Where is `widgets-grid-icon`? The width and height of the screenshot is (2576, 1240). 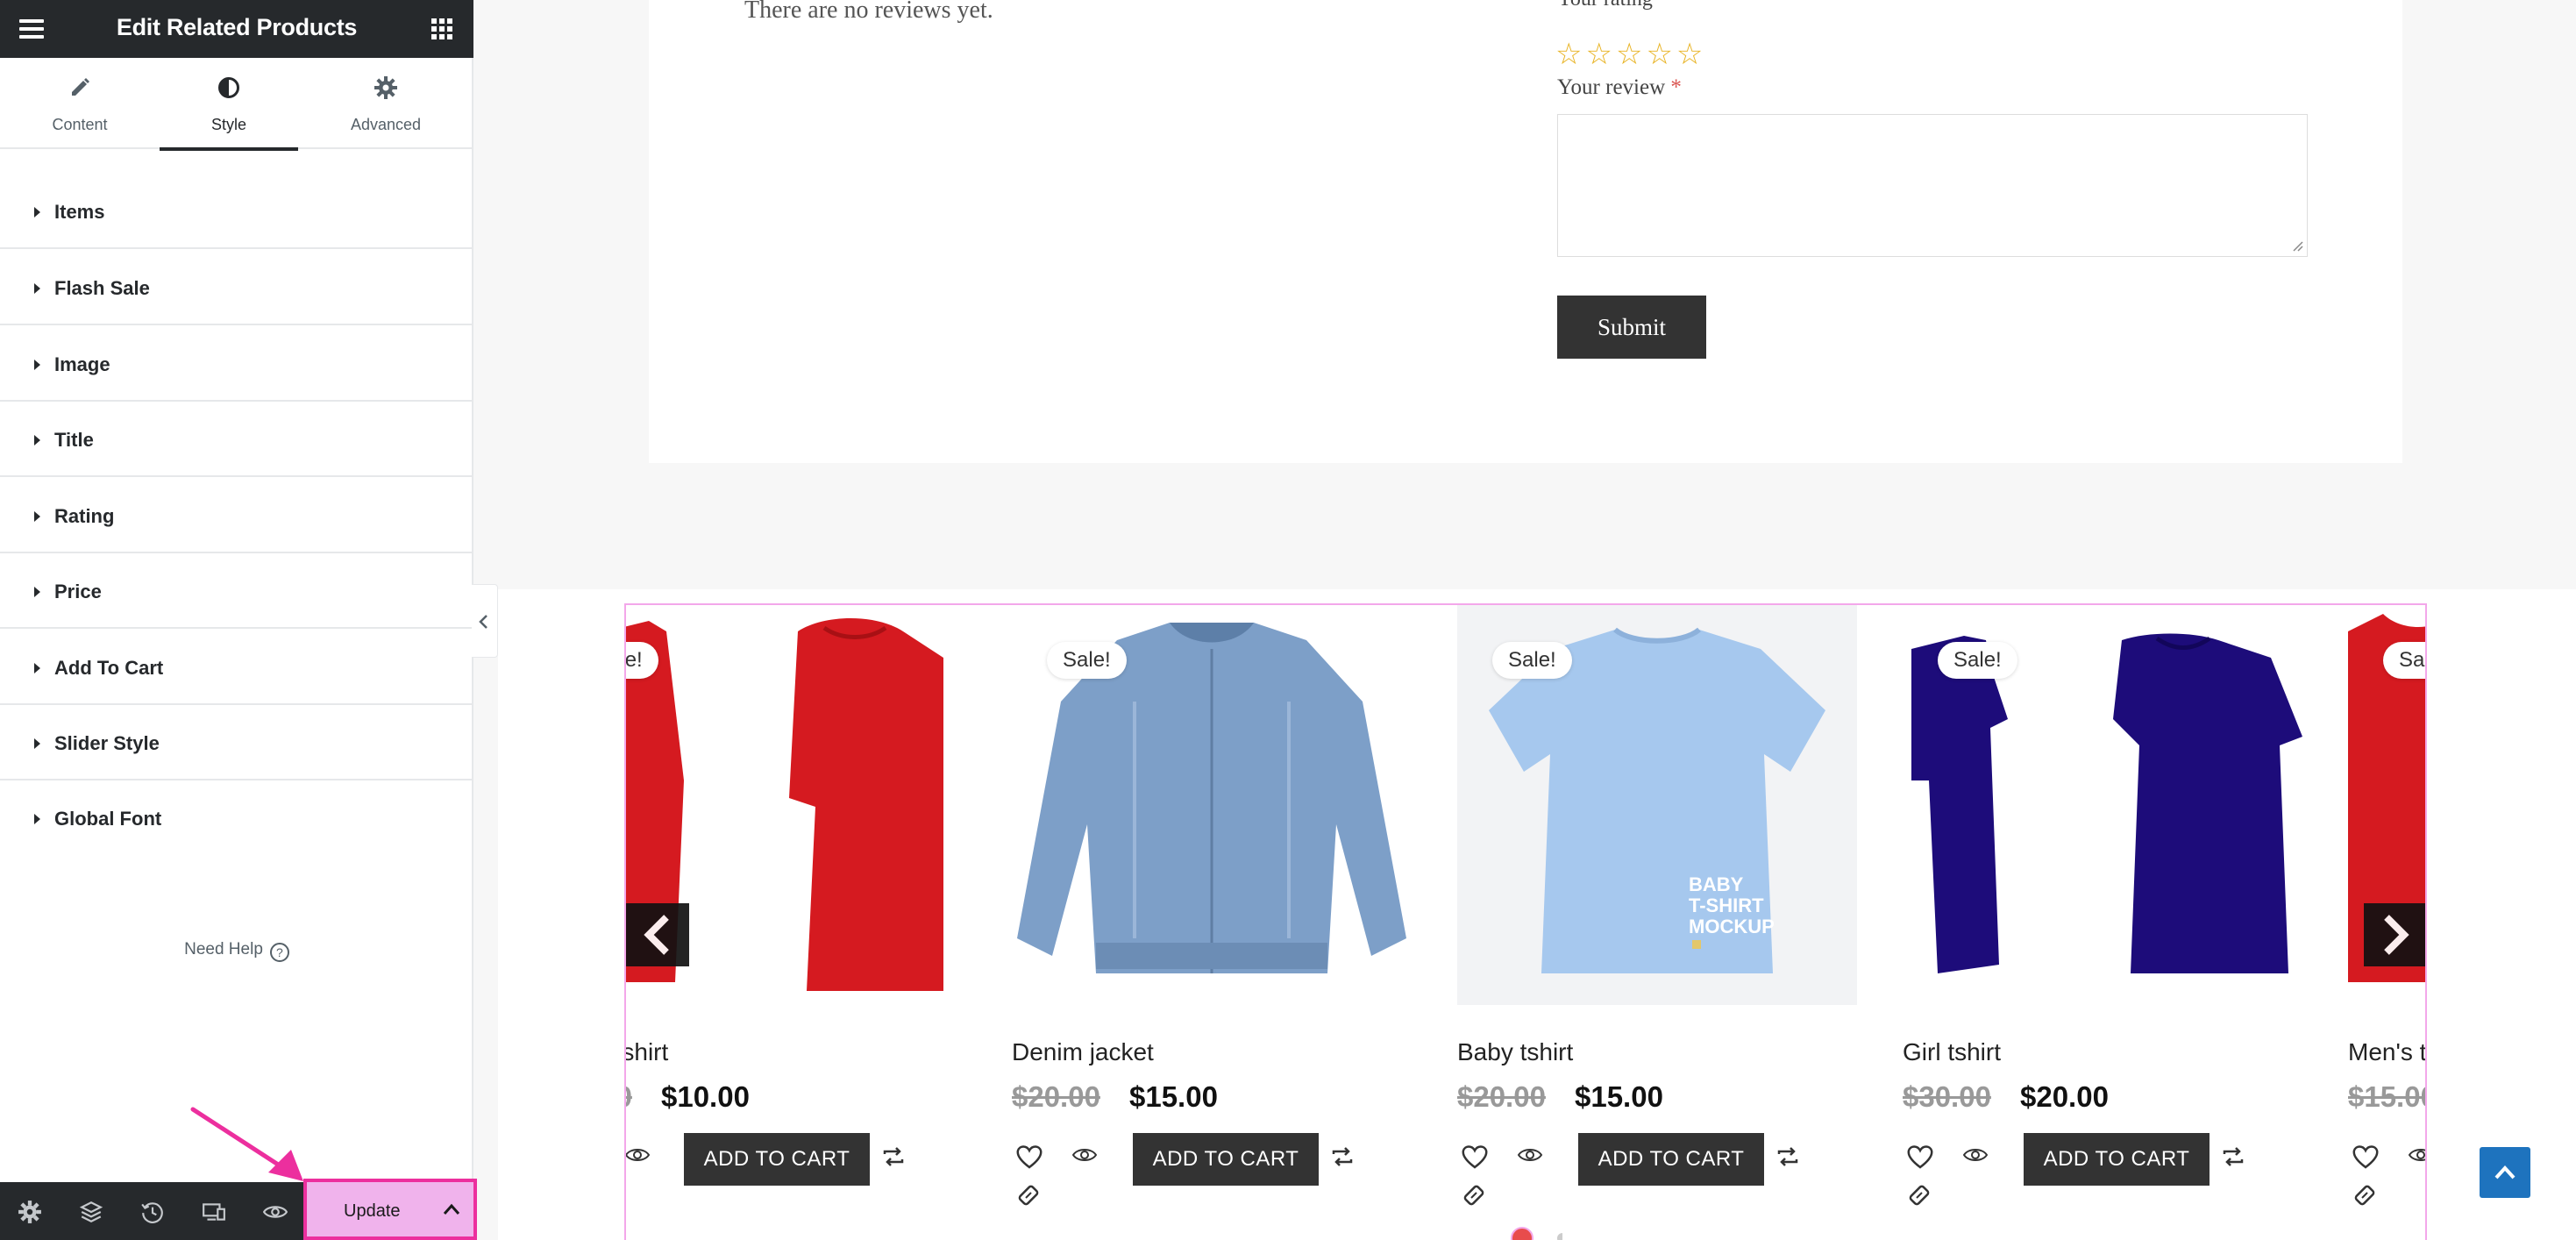
widgets-grid-icon is located at coordinates (441, 28).